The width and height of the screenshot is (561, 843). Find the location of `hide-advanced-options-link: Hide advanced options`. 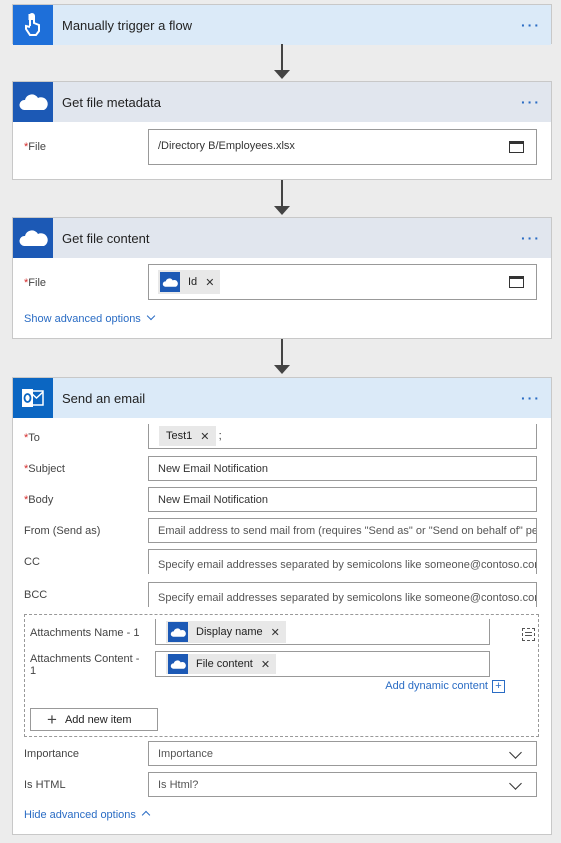

hide-advanced-options-link: Hide advanced options is located at coordinates (87, 815).